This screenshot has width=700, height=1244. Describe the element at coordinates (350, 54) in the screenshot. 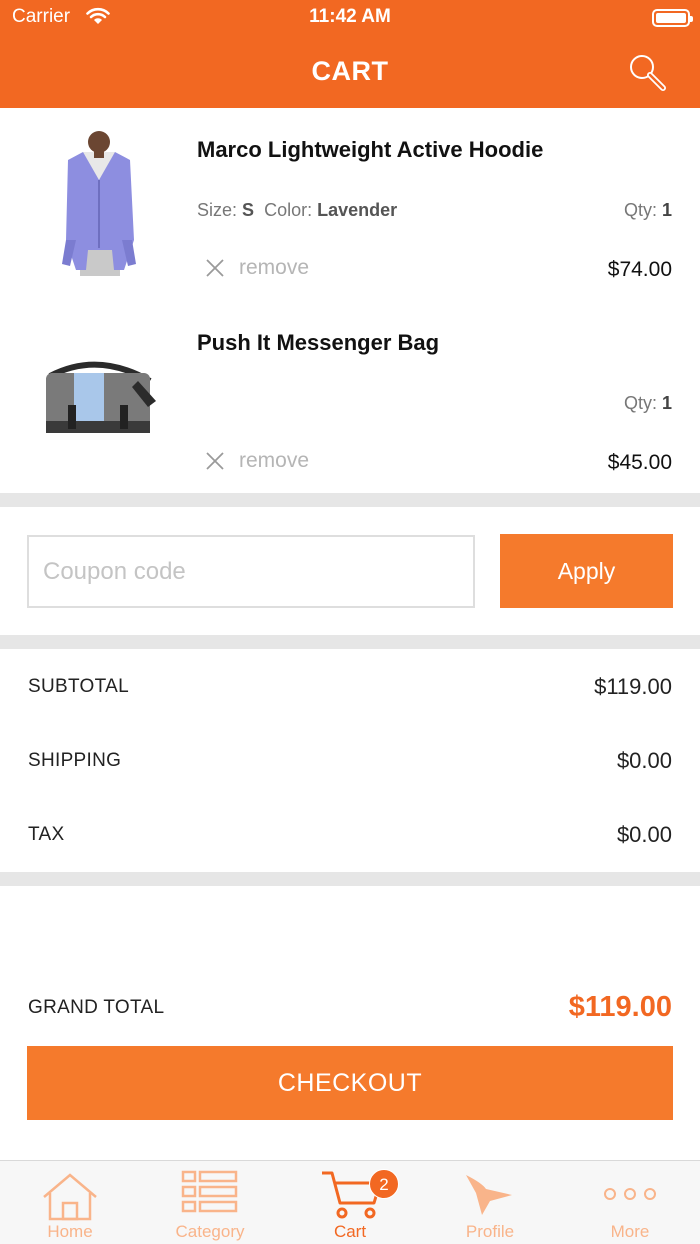

I see `nav-header: Carrier 11:42 AM CART` at that location.